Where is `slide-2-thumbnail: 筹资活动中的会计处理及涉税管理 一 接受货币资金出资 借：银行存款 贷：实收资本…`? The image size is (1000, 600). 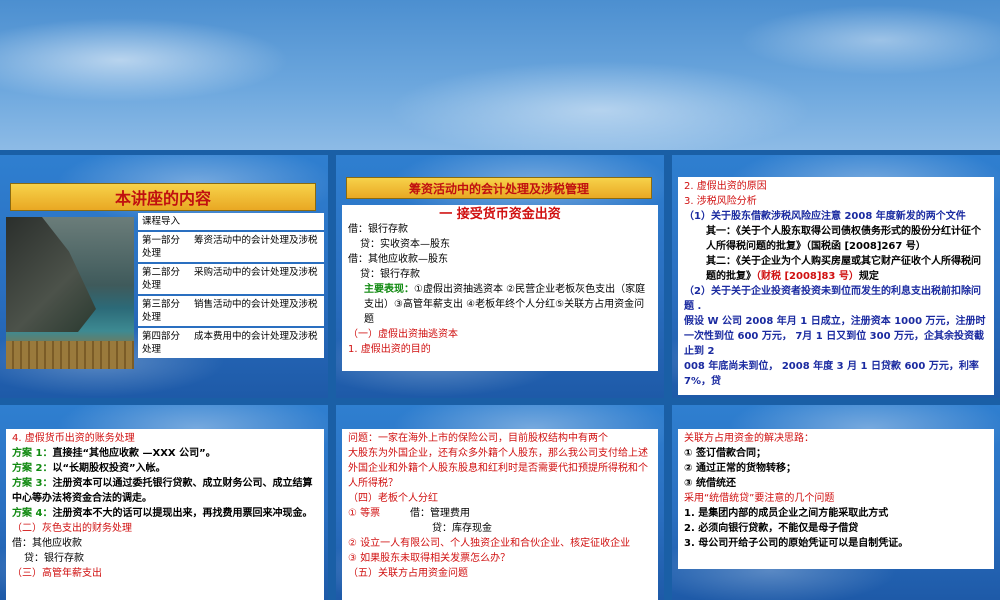
slide-2-thumbnail: 筹资活动中的会计处理及涉税管理 一 接受货币资金出资 借：银行存款 贷：实收资本… is located at coordinates (500, 276).